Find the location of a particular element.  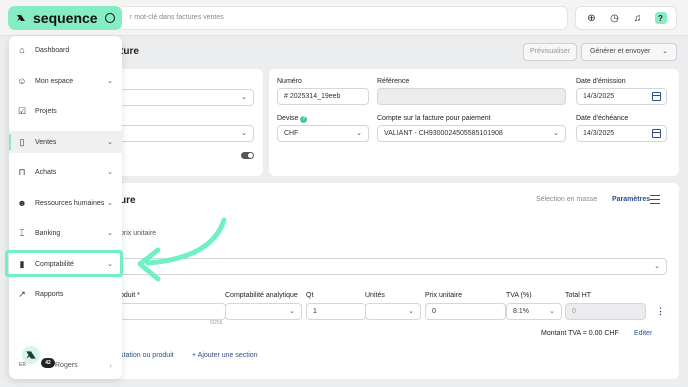

row-menu-icon: ⋮ is located at coordinates (660, 311).